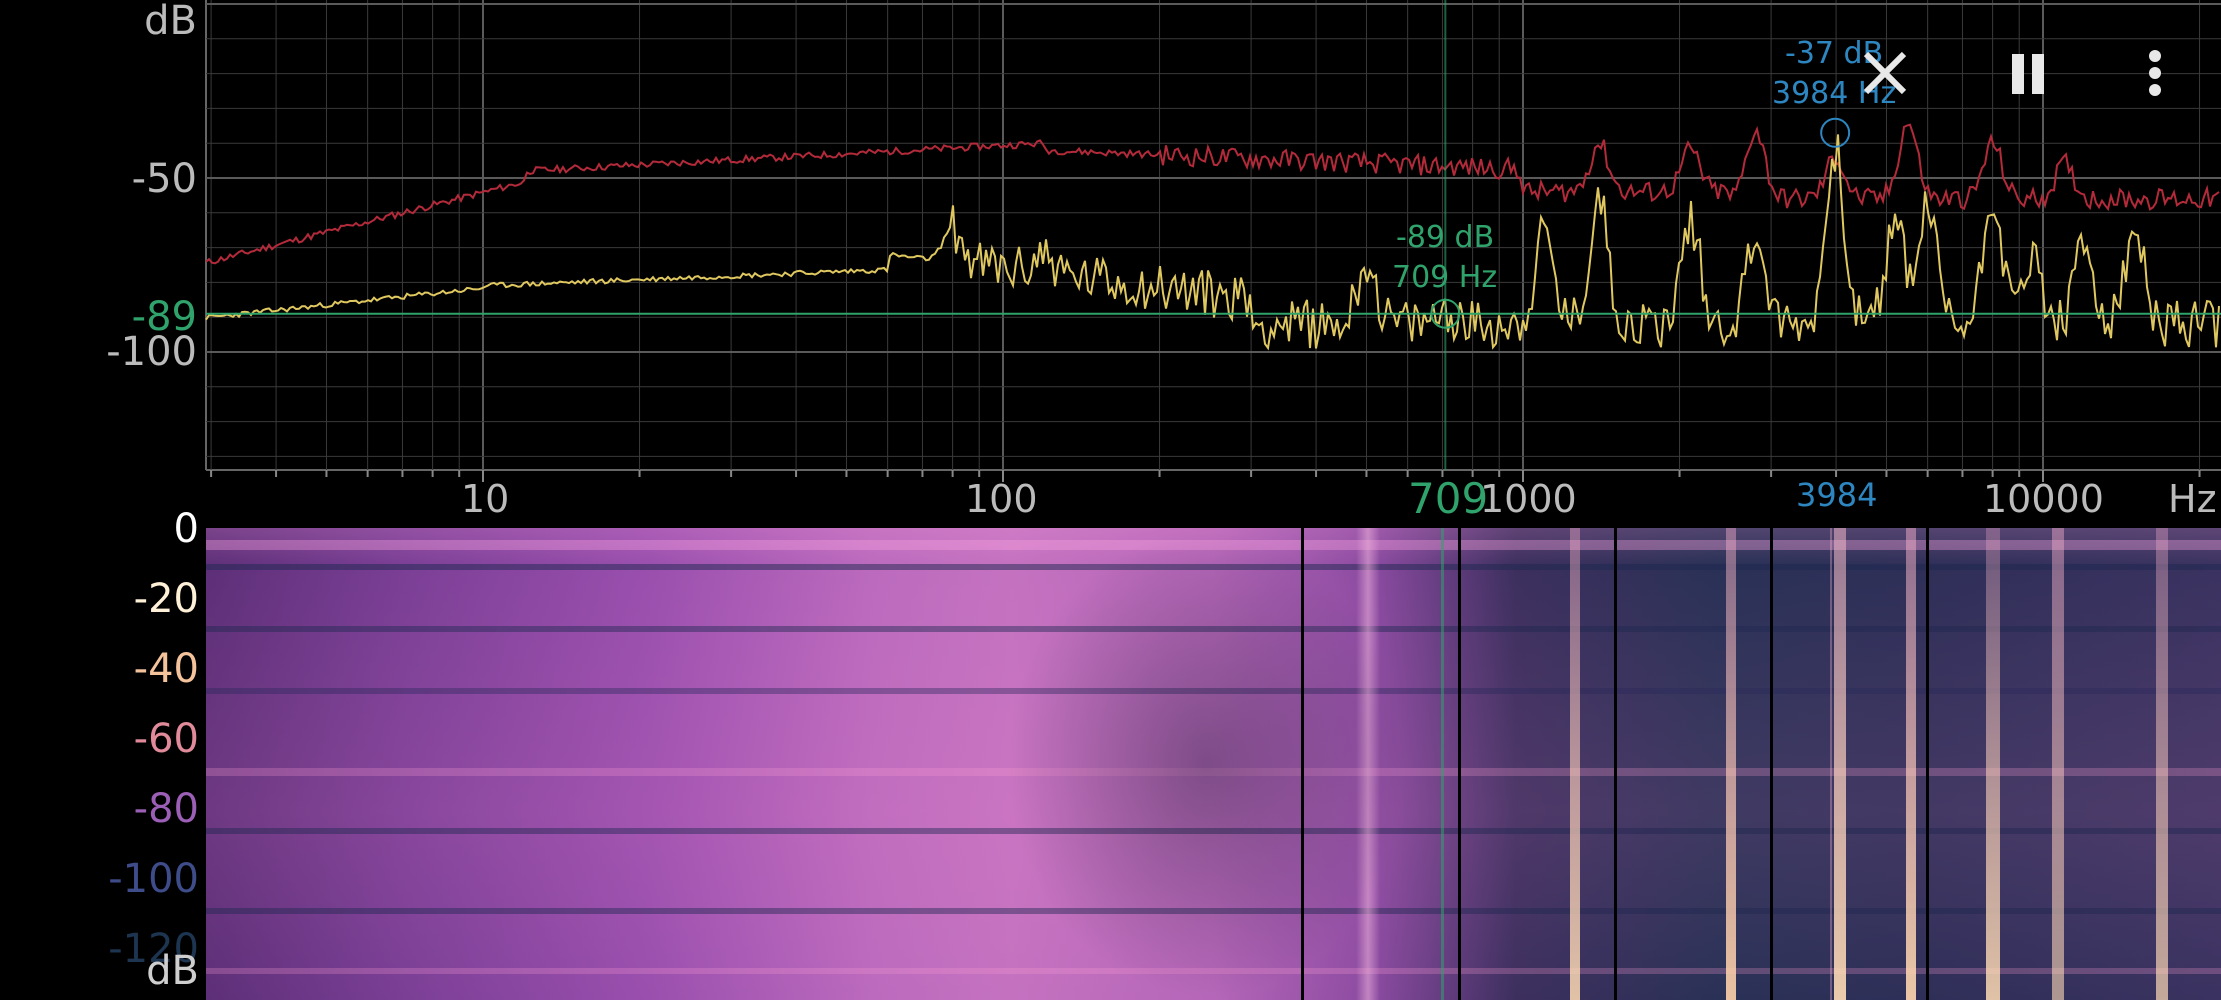 The height and width of the screenshot is (1000, 2221). Describe the element at coordinates (1445, 277) in the screenshot. I see `green-peak-hz-label: 709 Hz` at that location.